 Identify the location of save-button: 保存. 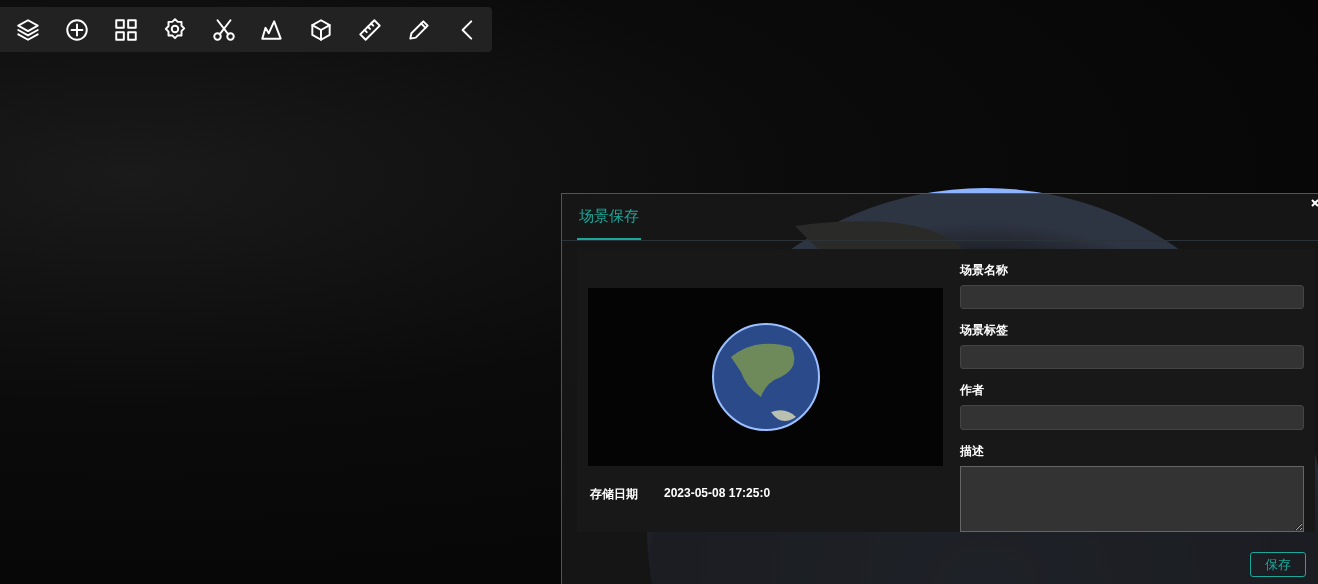
(1278, 564).